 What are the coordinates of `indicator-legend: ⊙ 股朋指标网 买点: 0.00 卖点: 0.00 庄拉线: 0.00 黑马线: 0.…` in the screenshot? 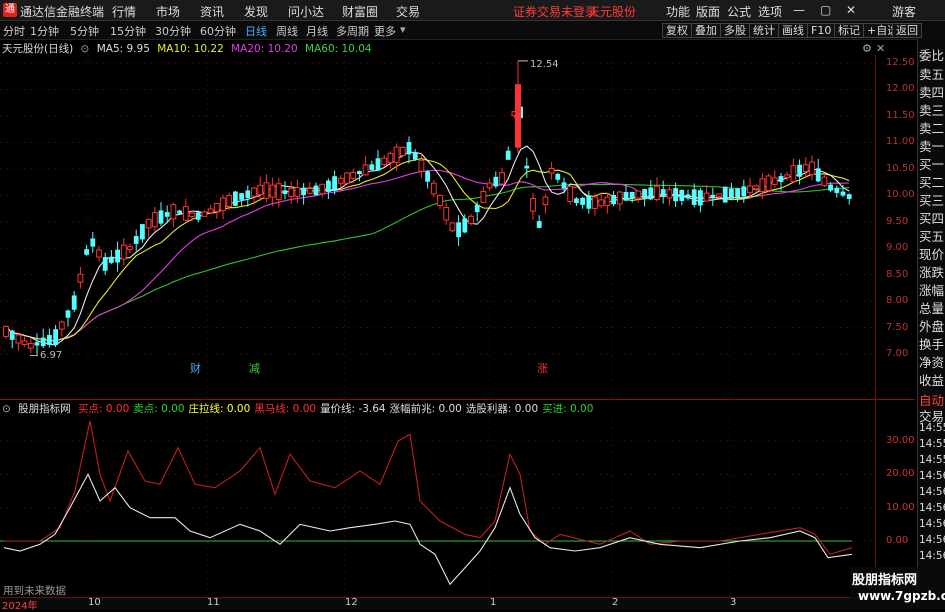 It's located at (299, 408).